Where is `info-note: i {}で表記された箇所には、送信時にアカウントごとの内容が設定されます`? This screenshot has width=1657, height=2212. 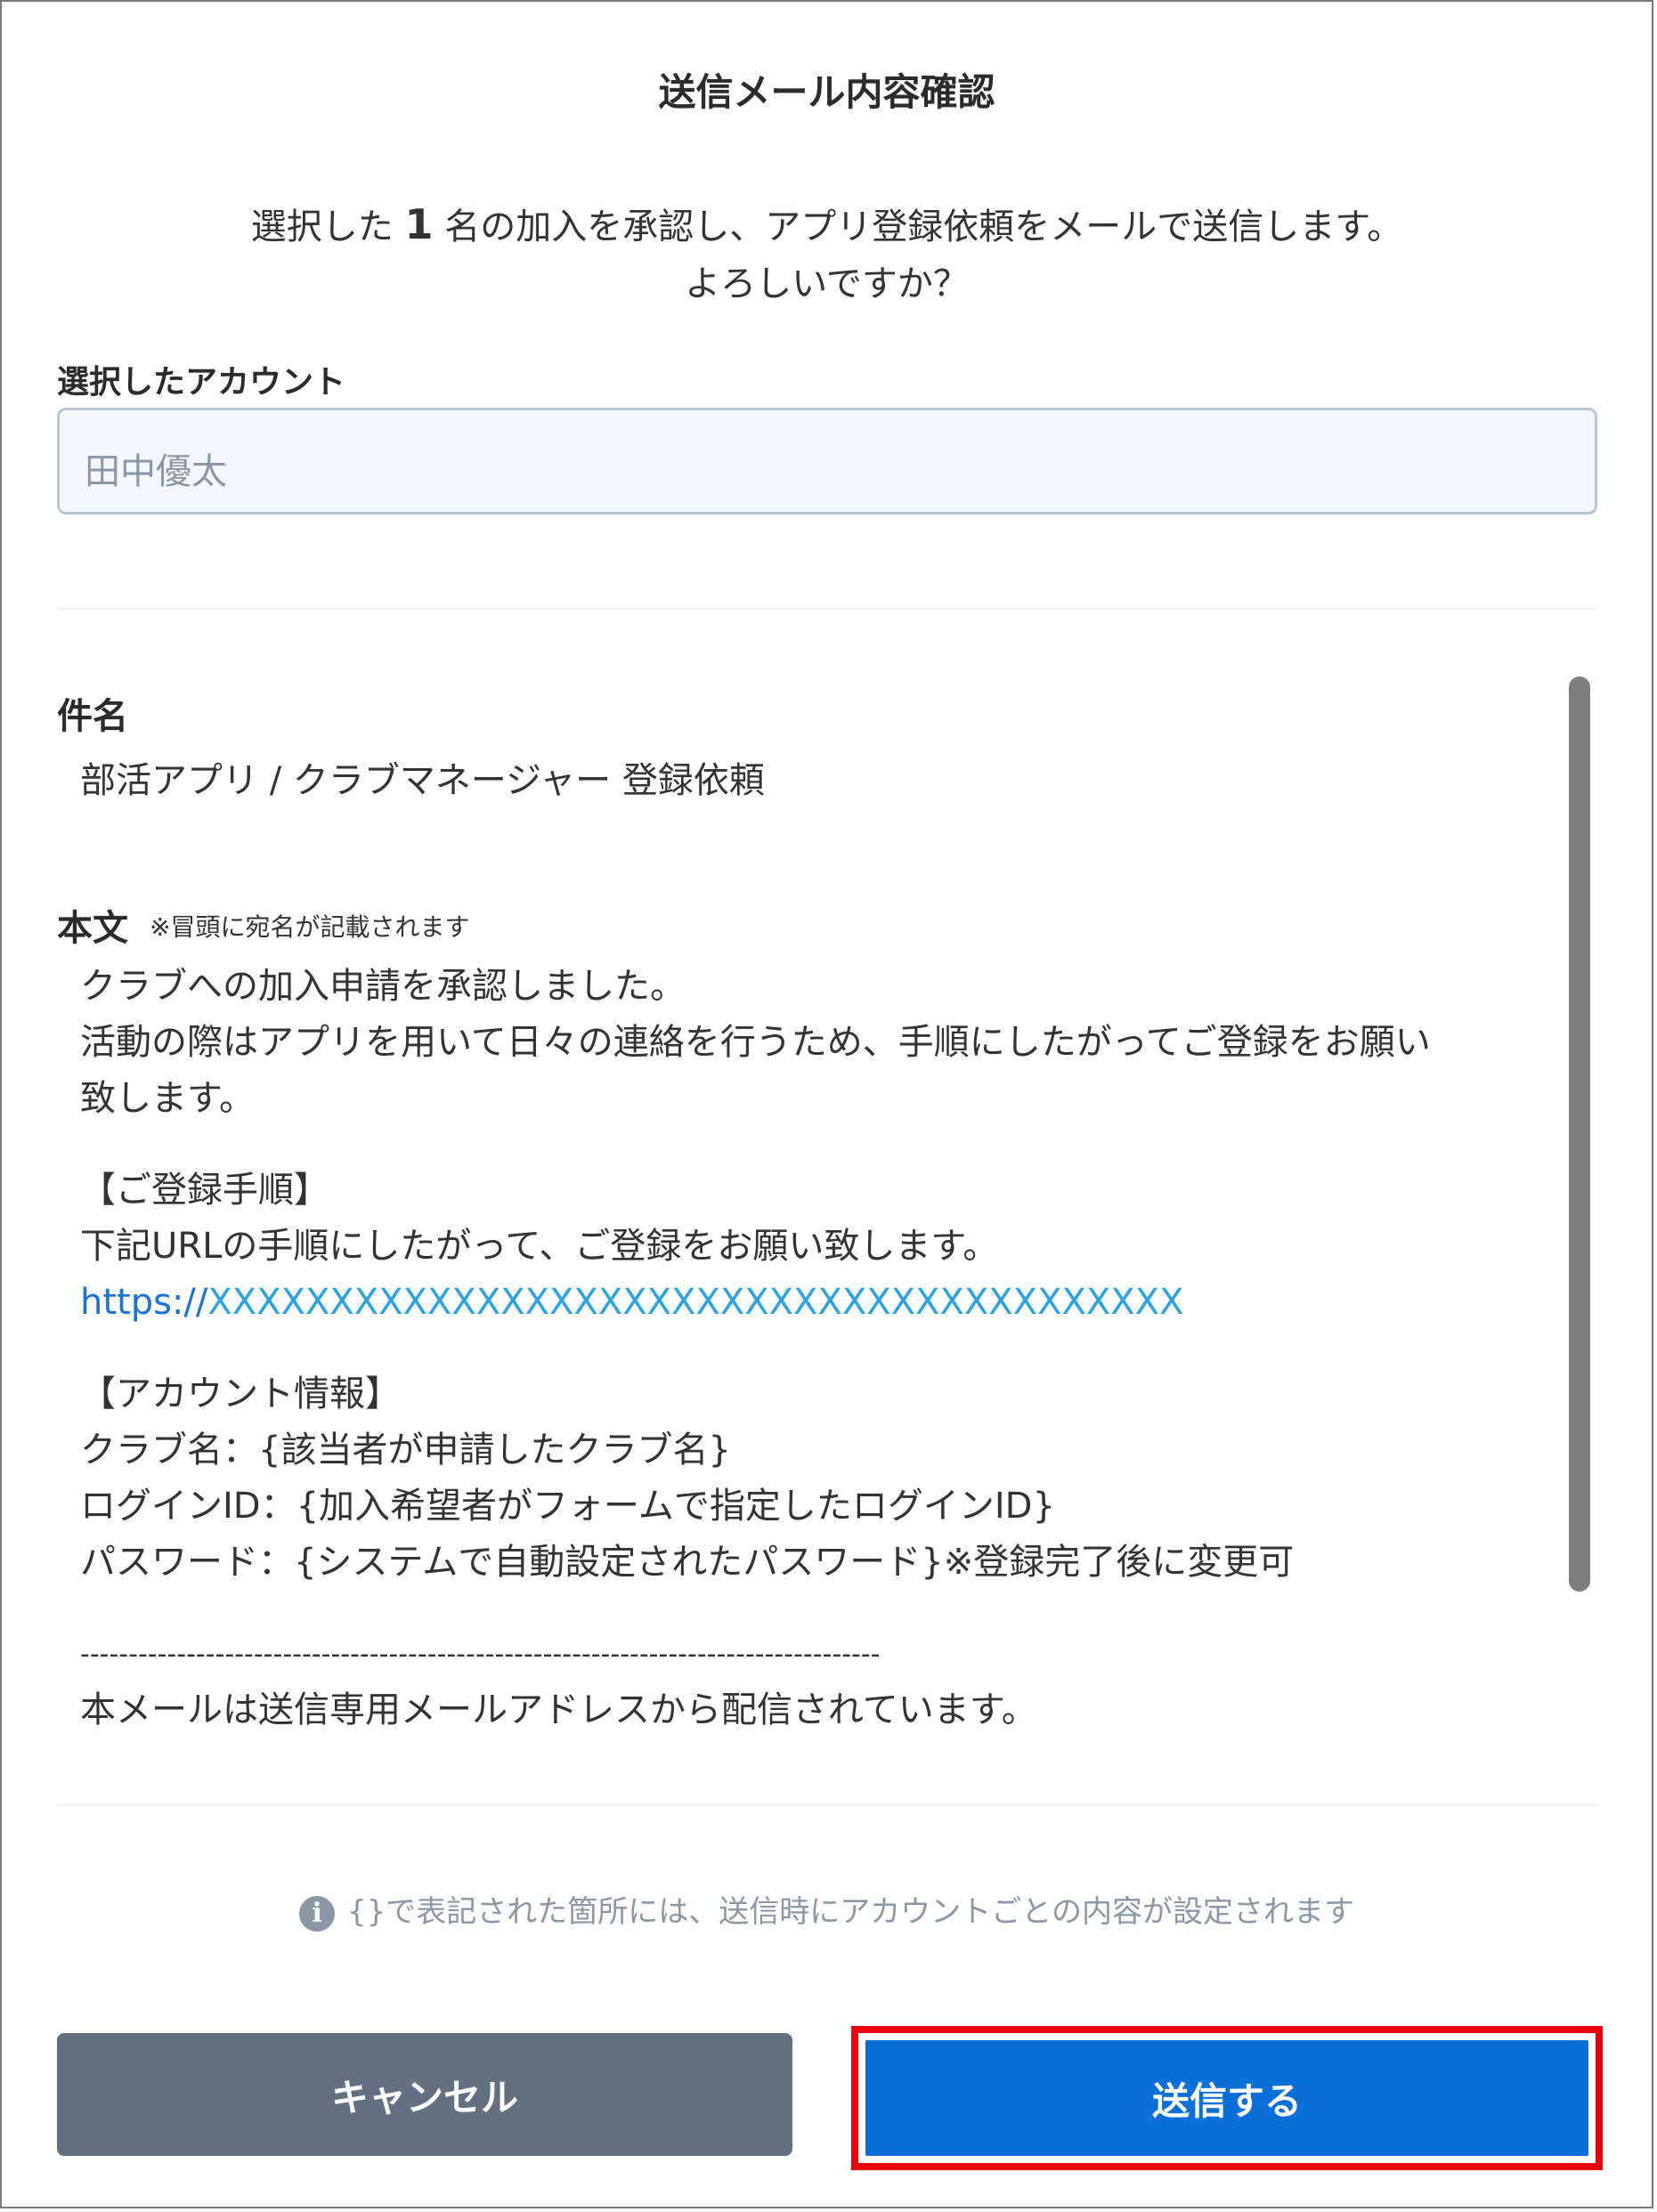 info-note: i {}で表記された箇所には、送信時にアカウントごとの内容が設定されます is located at coordinates (827, 1909).